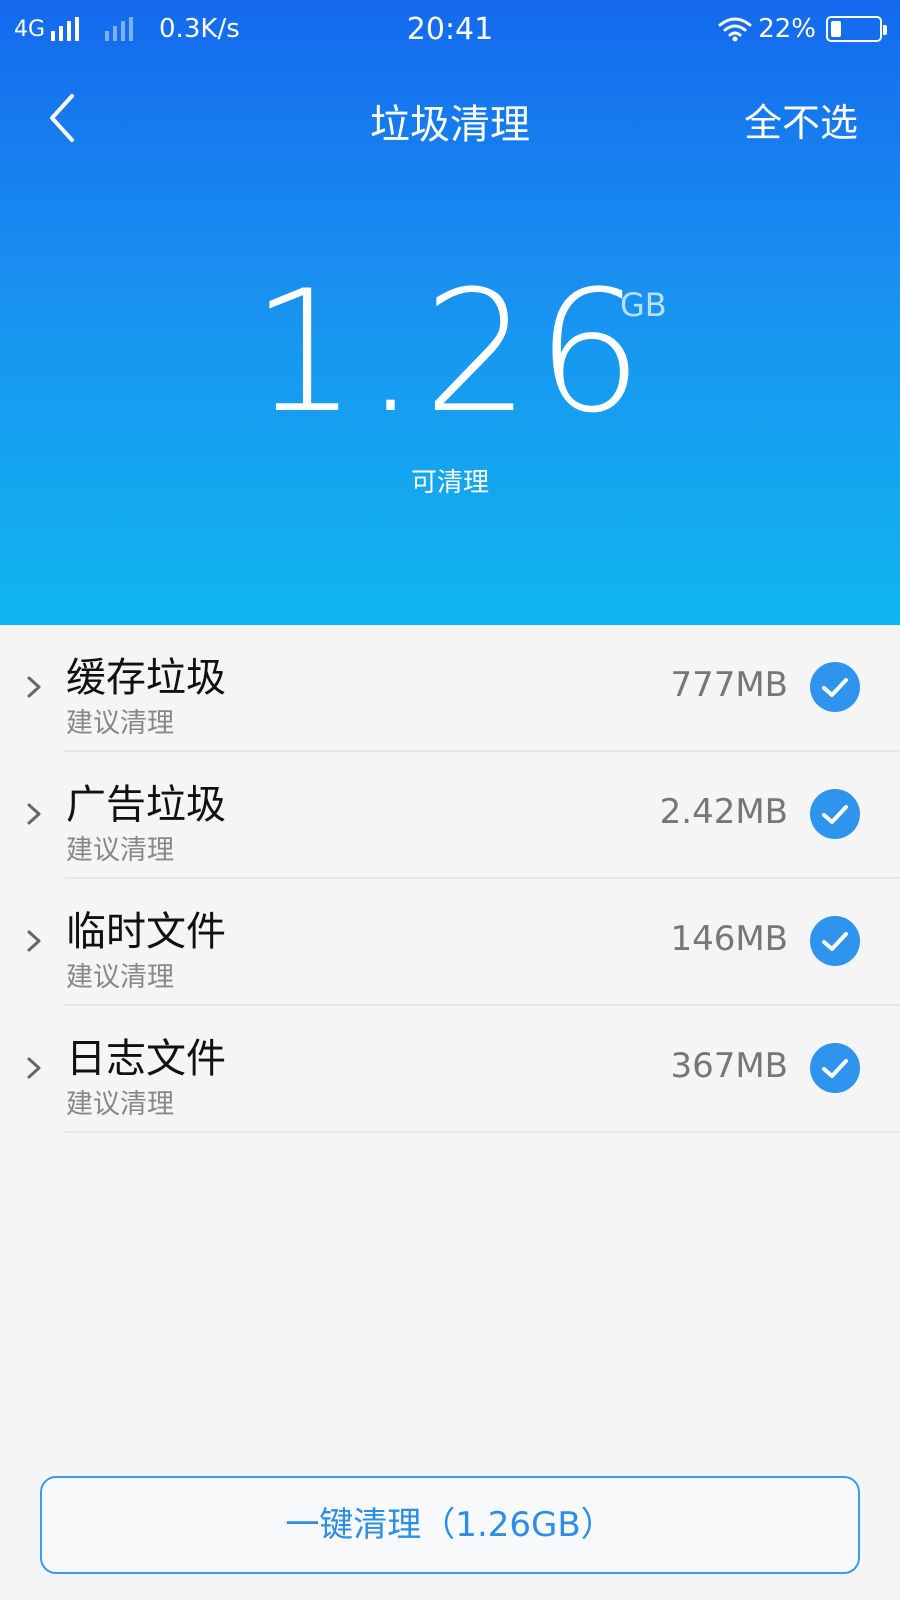 The image size is (900, 1600). What do you see at coordinates (787, 29) in the screenshot?
I see `battery-percent: 22%` at bounding box center [787, 29].